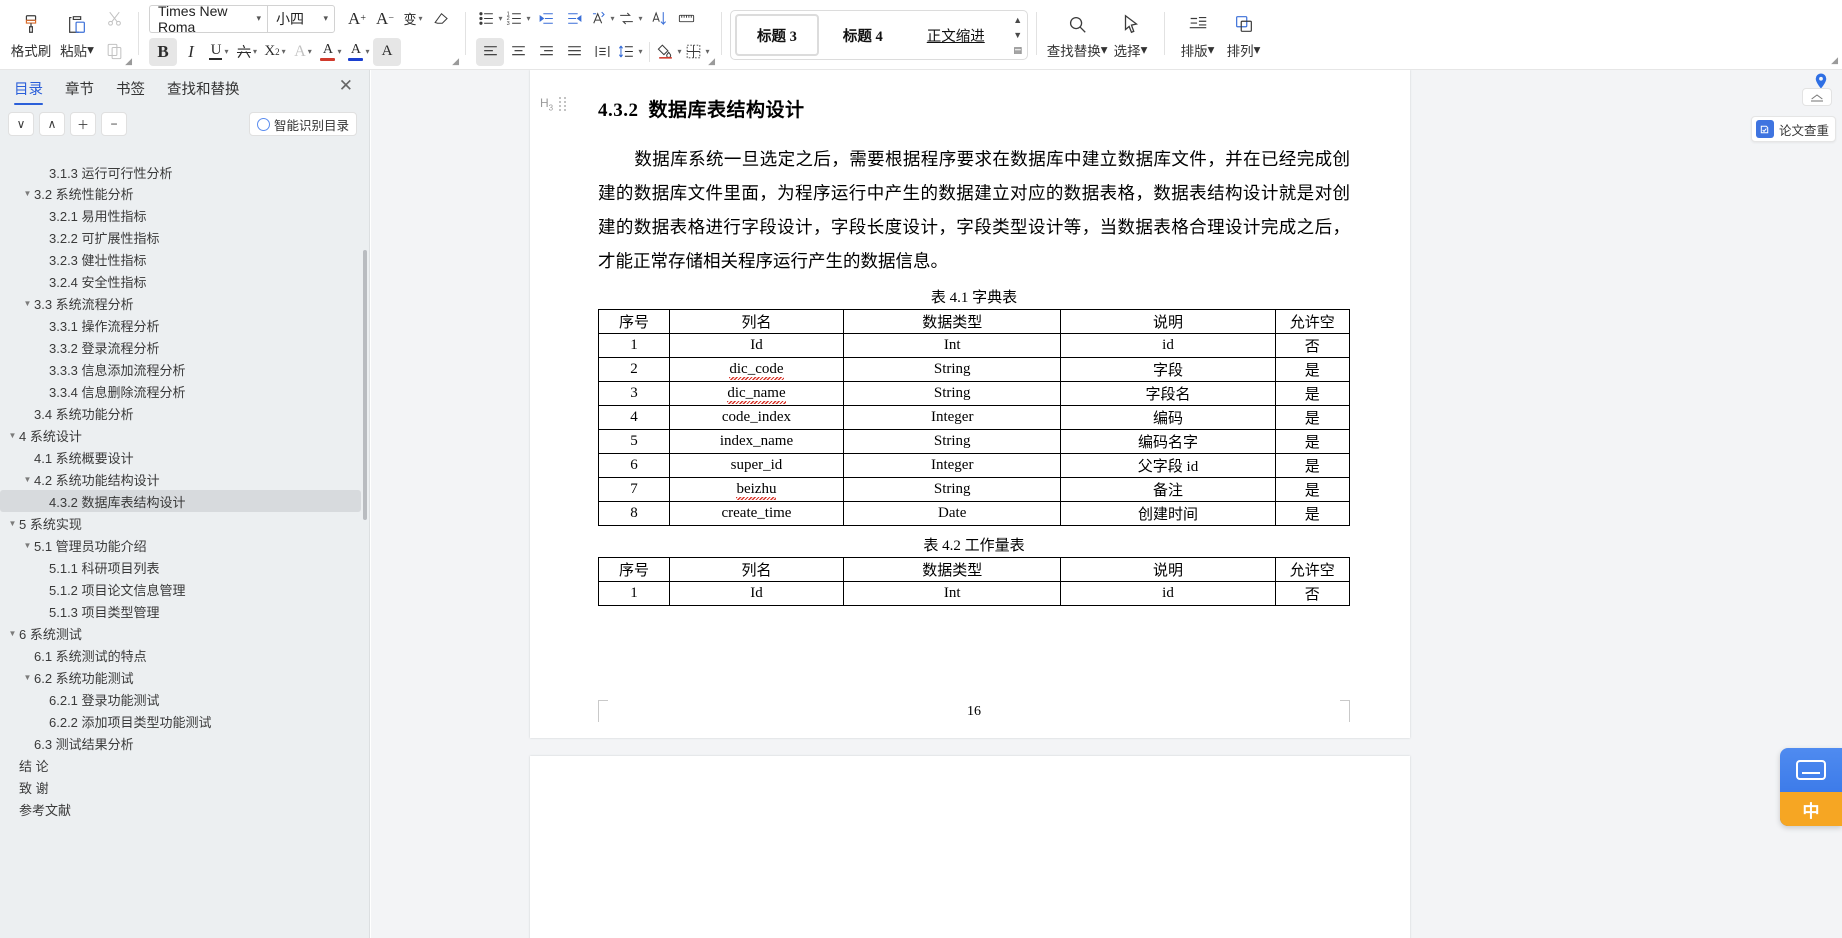  What do you see at coordinates (1834, 60) in the screenshot?
I see `styles-dialog-launcher: ◢` at bounding box center [1834, 60].